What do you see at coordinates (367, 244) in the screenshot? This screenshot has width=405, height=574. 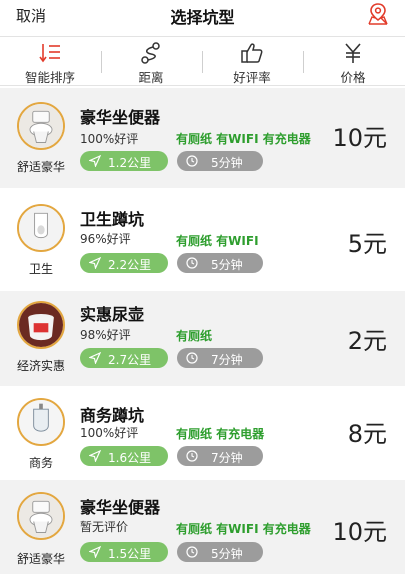 I see `price-text: 5元` at bounding box center [367, 244].